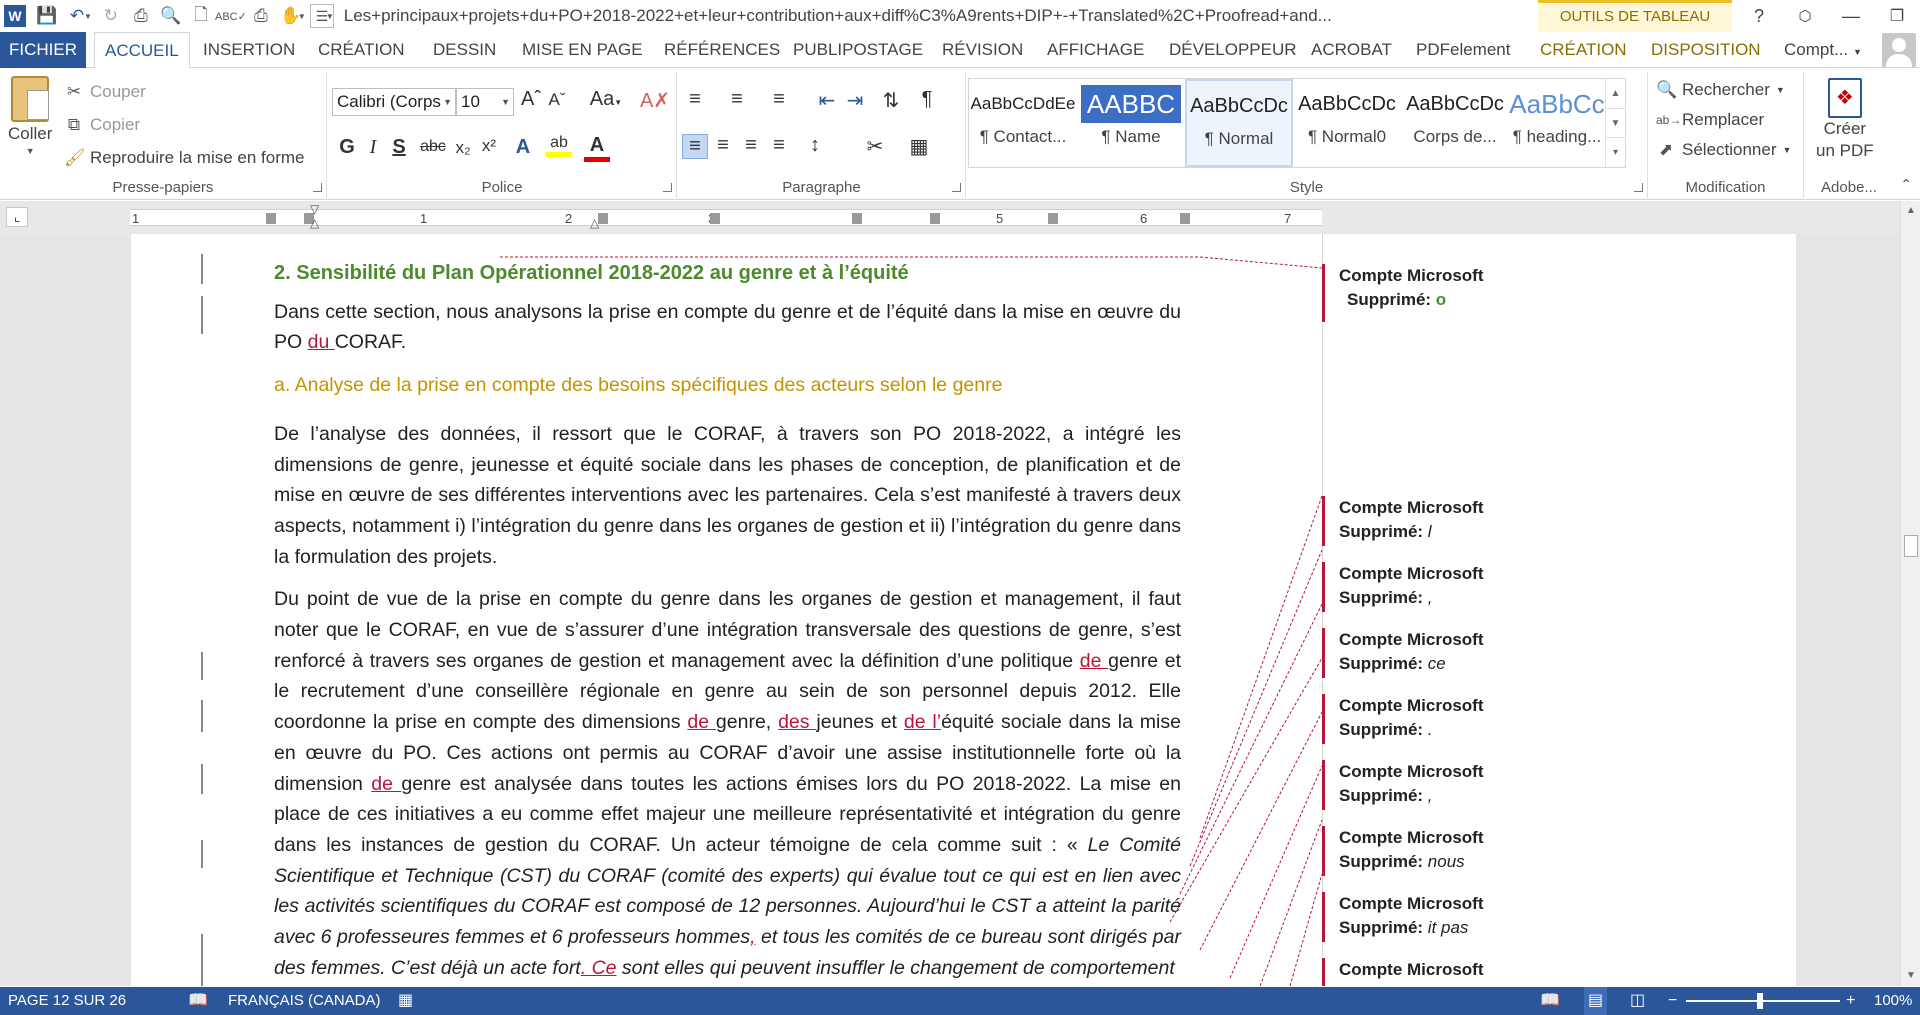 This screenshot has width=1920, height=1015. I want to click on style-normal: AaBbCcDc ¶ Normal, so click(1239, 123).